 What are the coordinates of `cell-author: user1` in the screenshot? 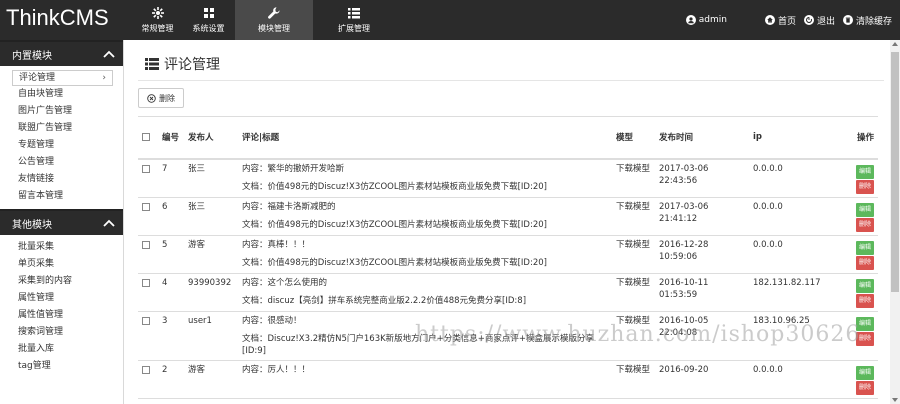 It's located at (211, 336).